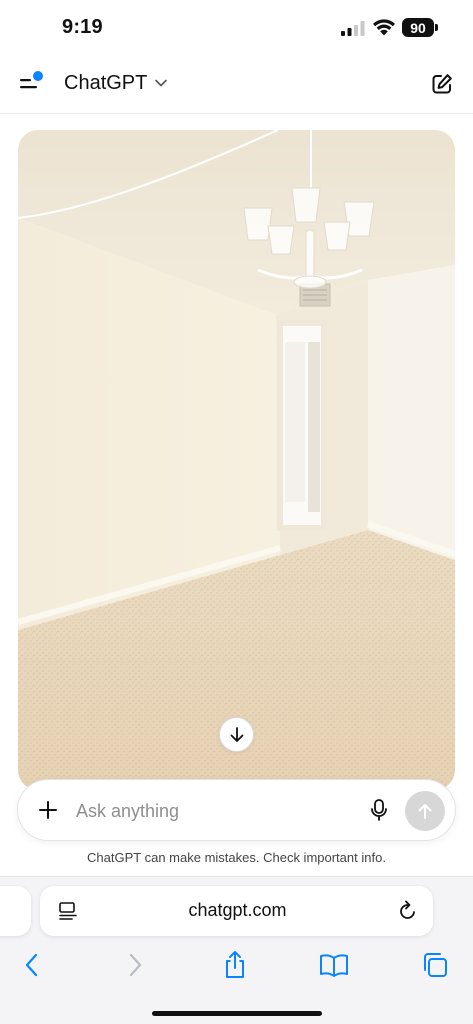 The height and width of the screenshot is (1024, 473). What do you see at coordinates (33, 83) in the screenshot?
I see `sidebar-menu-icon` at bounding box center [33, 83].